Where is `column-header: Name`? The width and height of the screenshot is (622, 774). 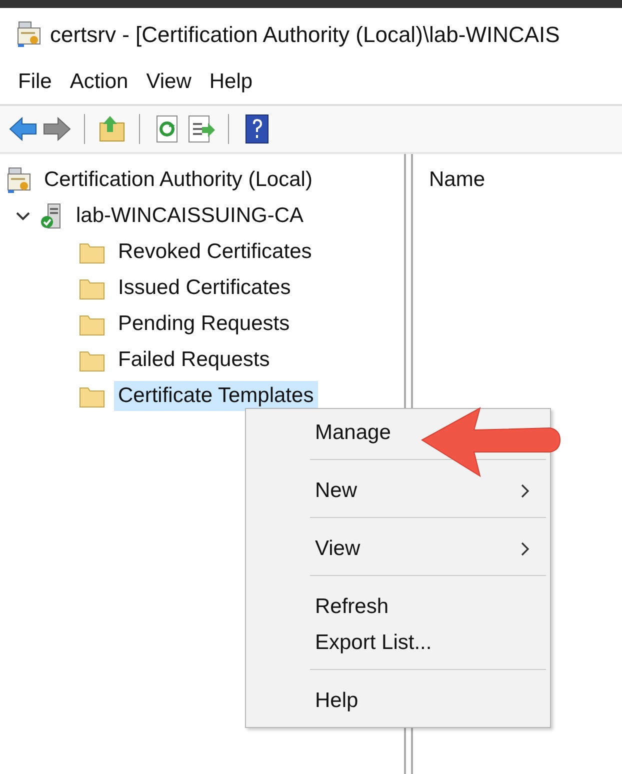
column-header: Name is located at coordinates (457, 179).